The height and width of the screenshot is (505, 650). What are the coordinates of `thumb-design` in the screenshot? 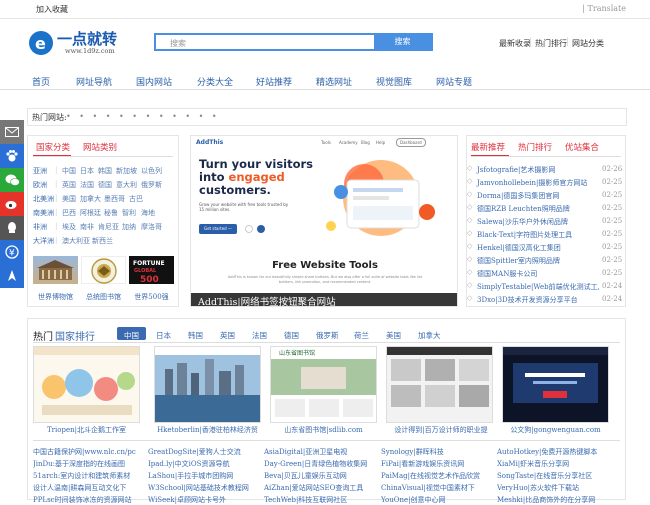 It's located at (439, 384).